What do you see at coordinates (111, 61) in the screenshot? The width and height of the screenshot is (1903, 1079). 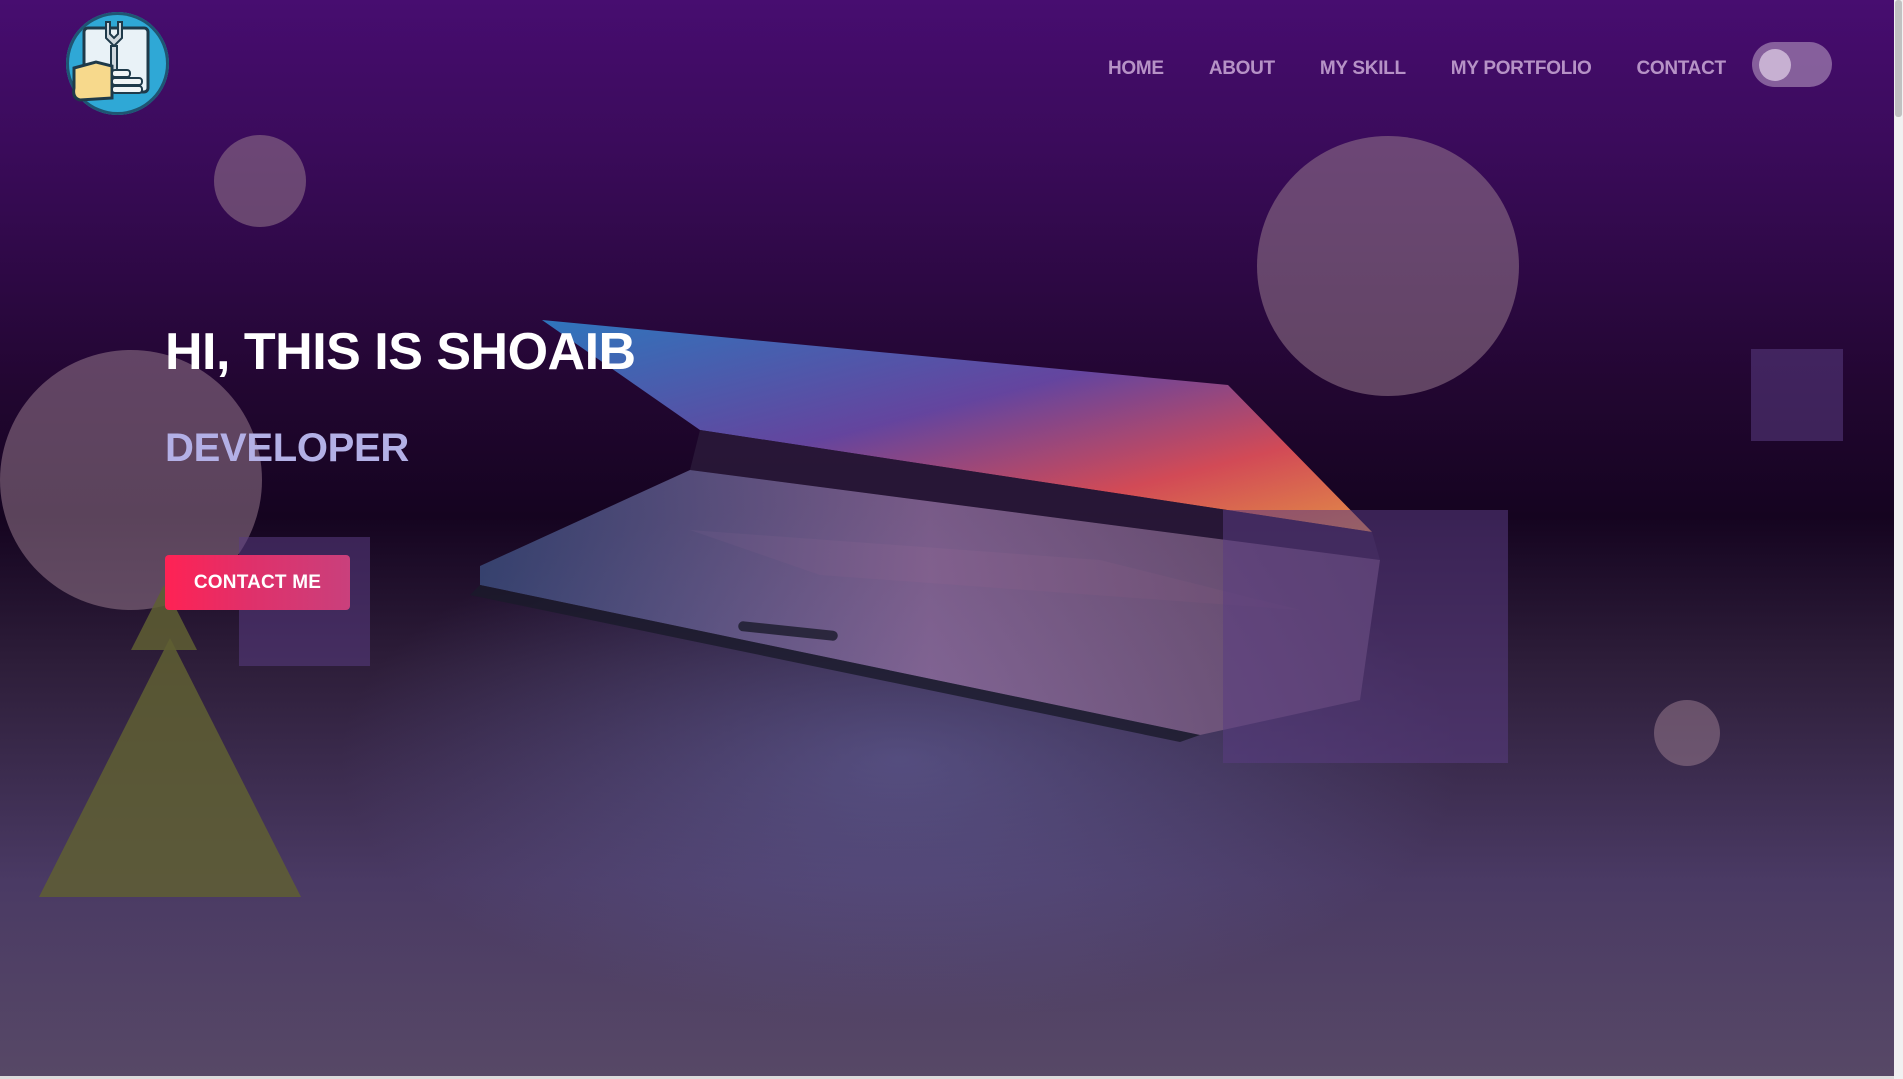 I see `wrench-hand-logo-icon` at bounding box center [111, 61].